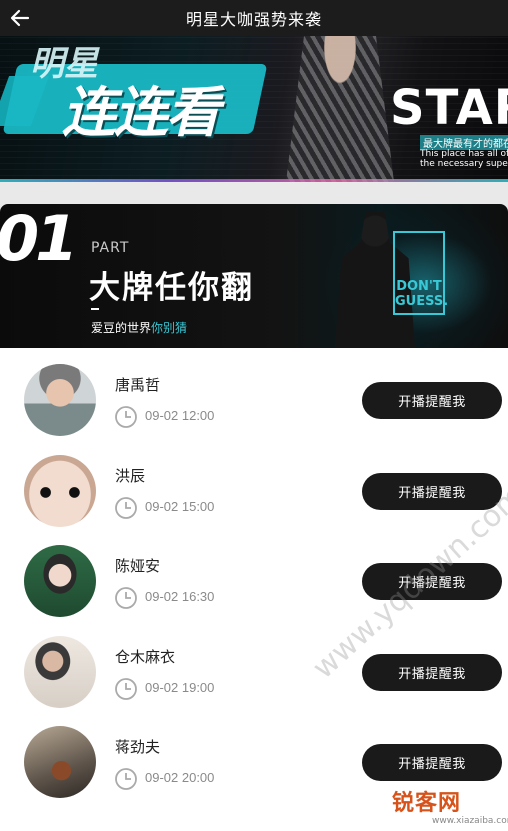 The height and width of the screenshot is (831, 508). What do you see at coordinates (138, 385) in the screenshot?
I see `star-name: 唐禹哲` at bounding box center [138, 385].